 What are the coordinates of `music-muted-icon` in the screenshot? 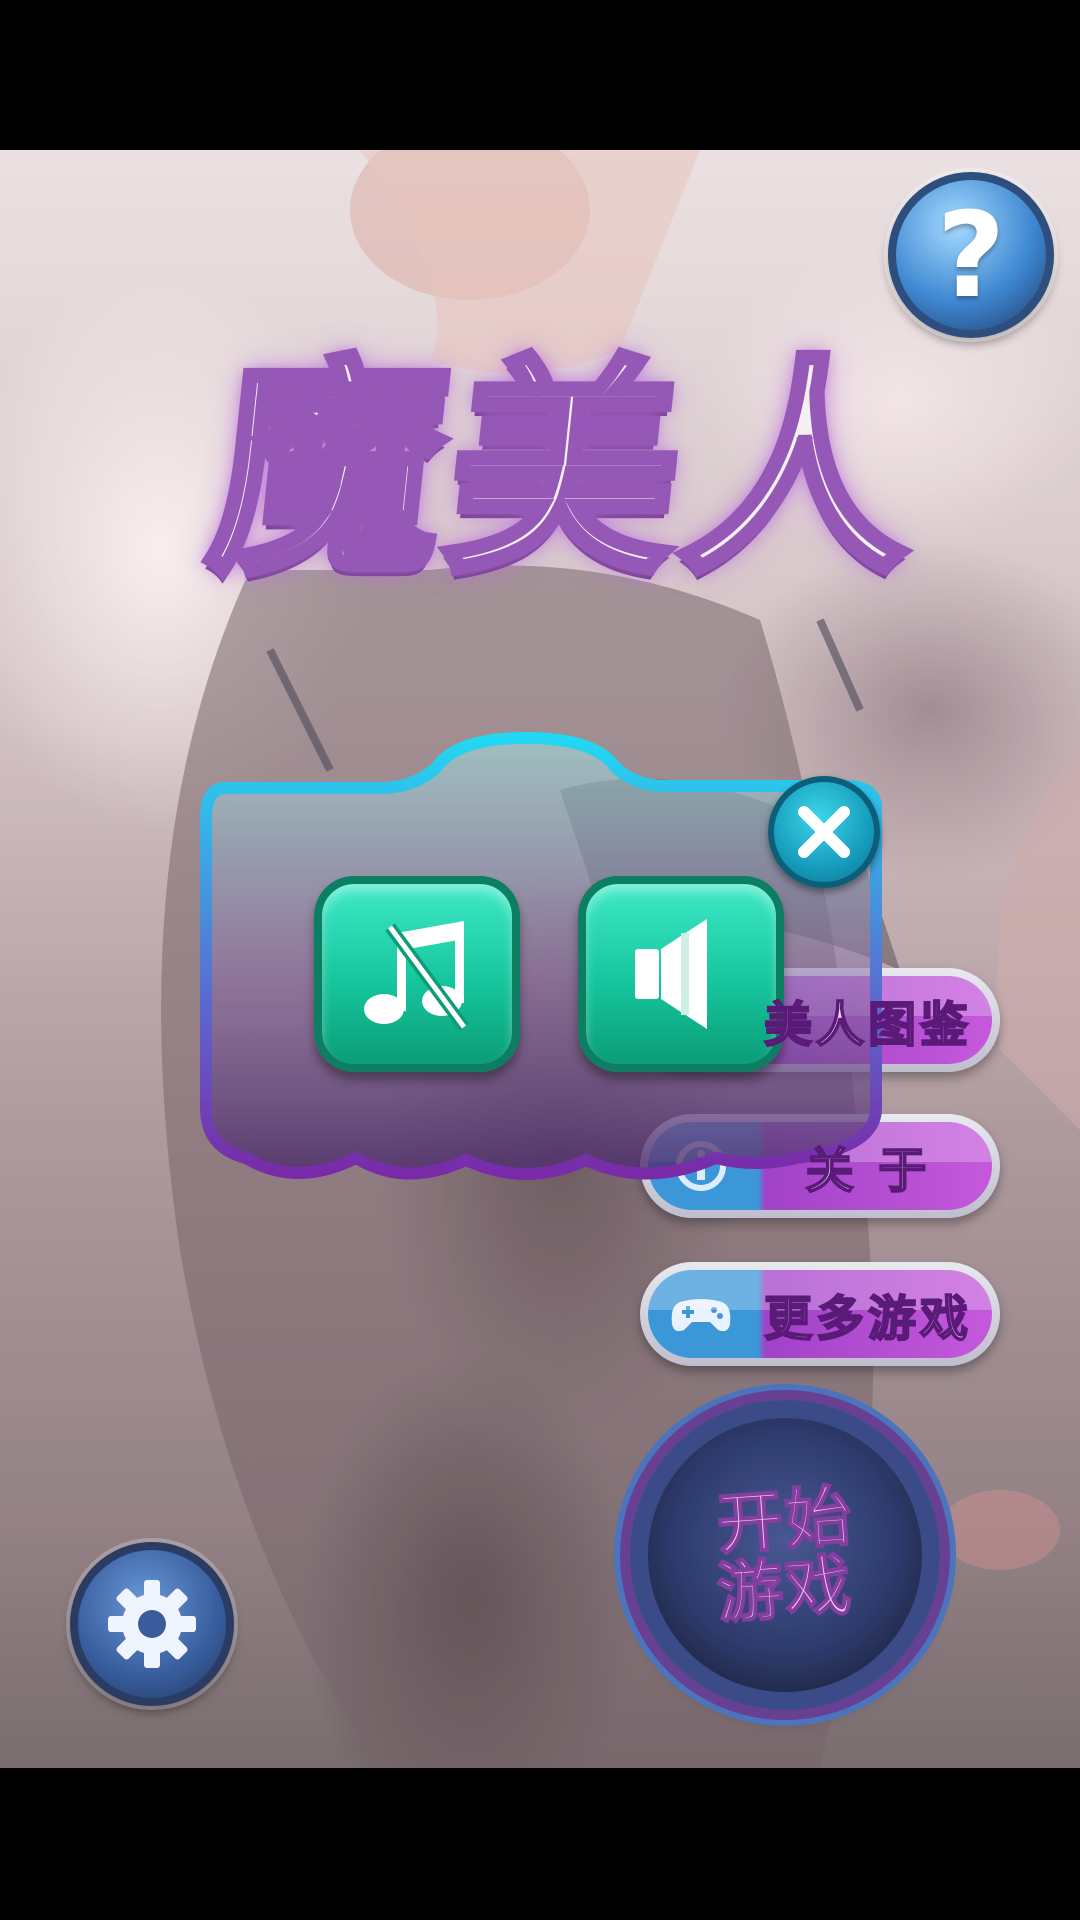 It's located at (416, 976).